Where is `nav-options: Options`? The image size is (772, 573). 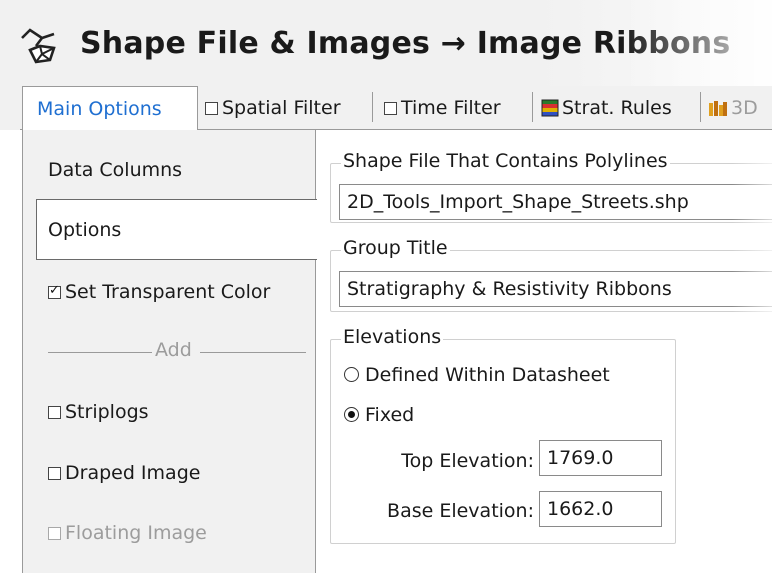 nav-options: Options is located at coordinates (84, 230).